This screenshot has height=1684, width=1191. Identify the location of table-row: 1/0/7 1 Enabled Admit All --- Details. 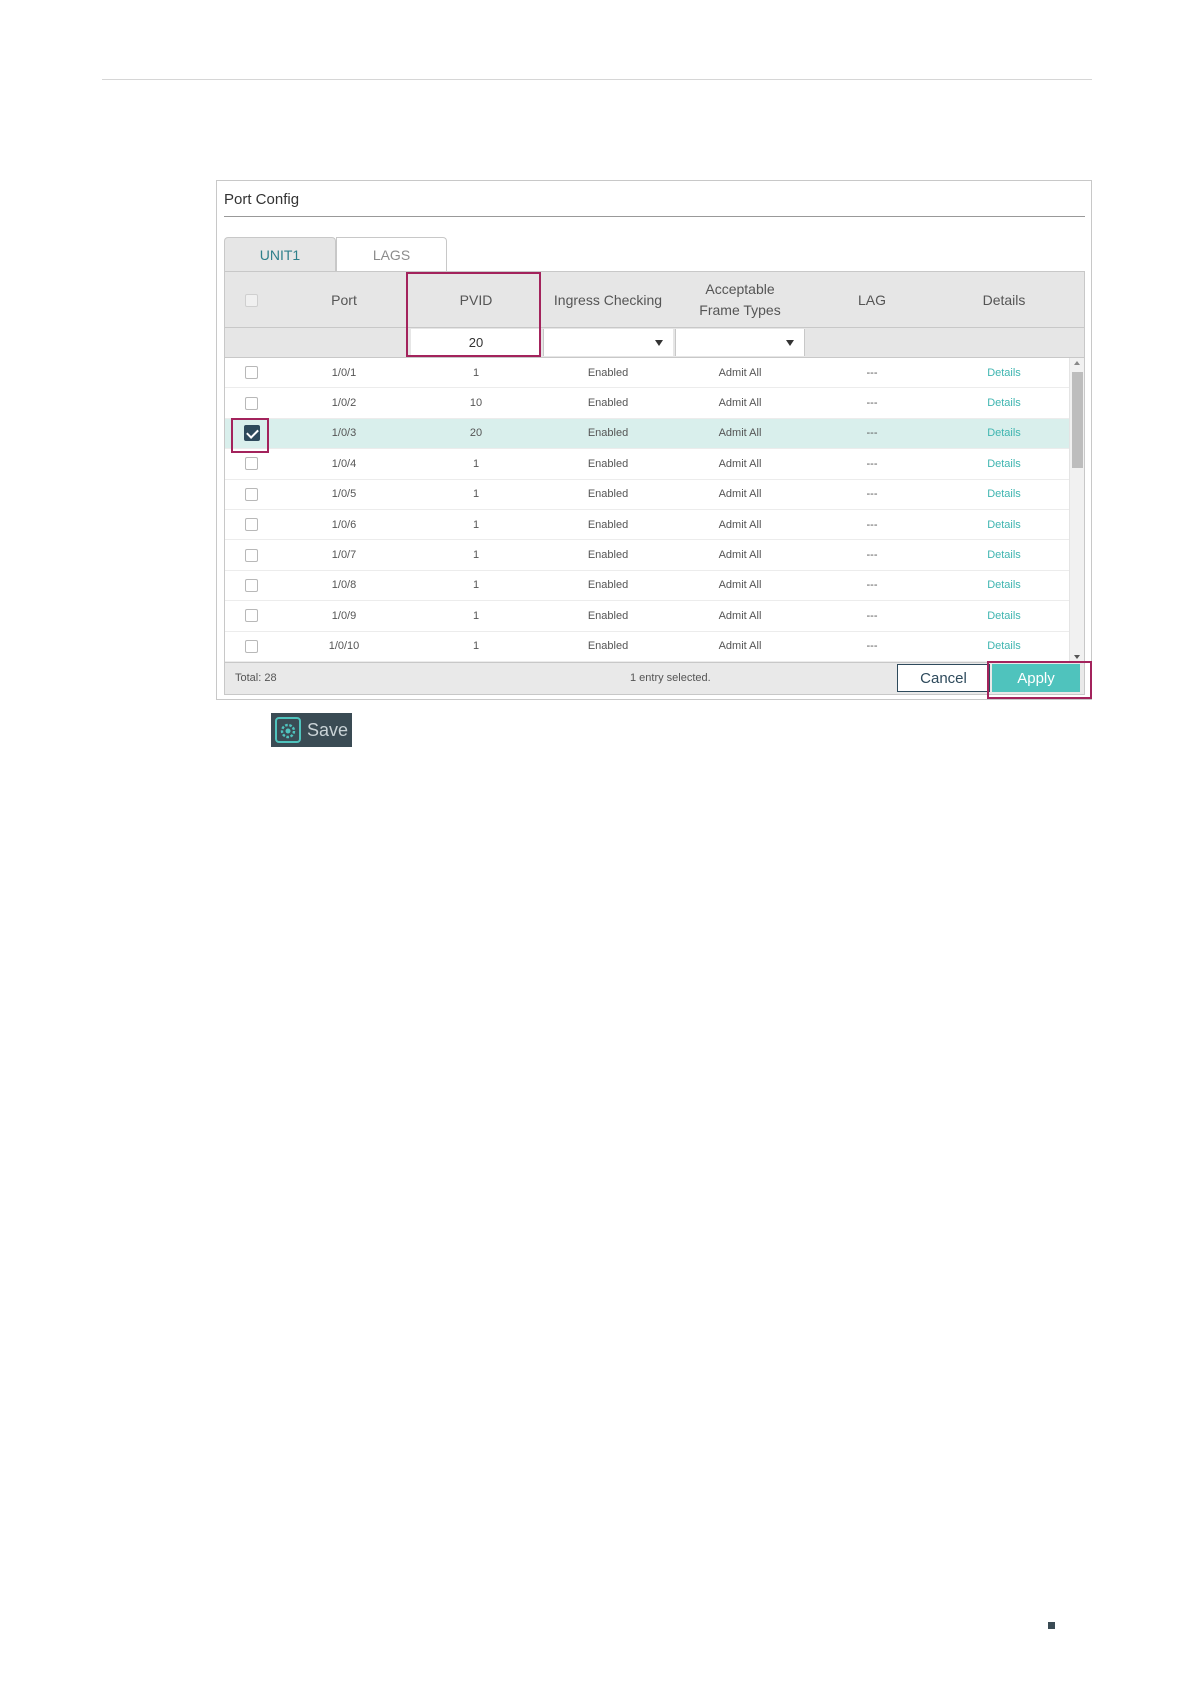
(647, 555).